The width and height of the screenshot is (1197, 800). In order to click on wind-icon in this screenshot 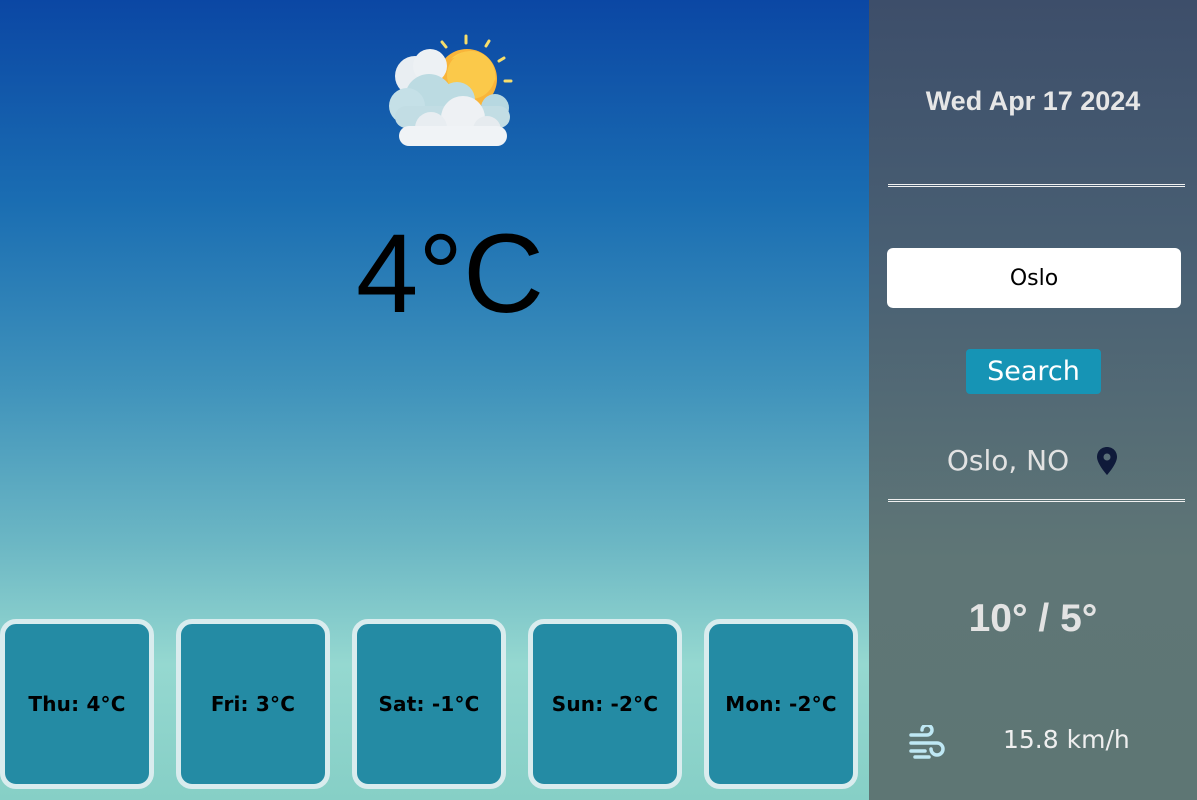, I will do `click(927, 742)`.